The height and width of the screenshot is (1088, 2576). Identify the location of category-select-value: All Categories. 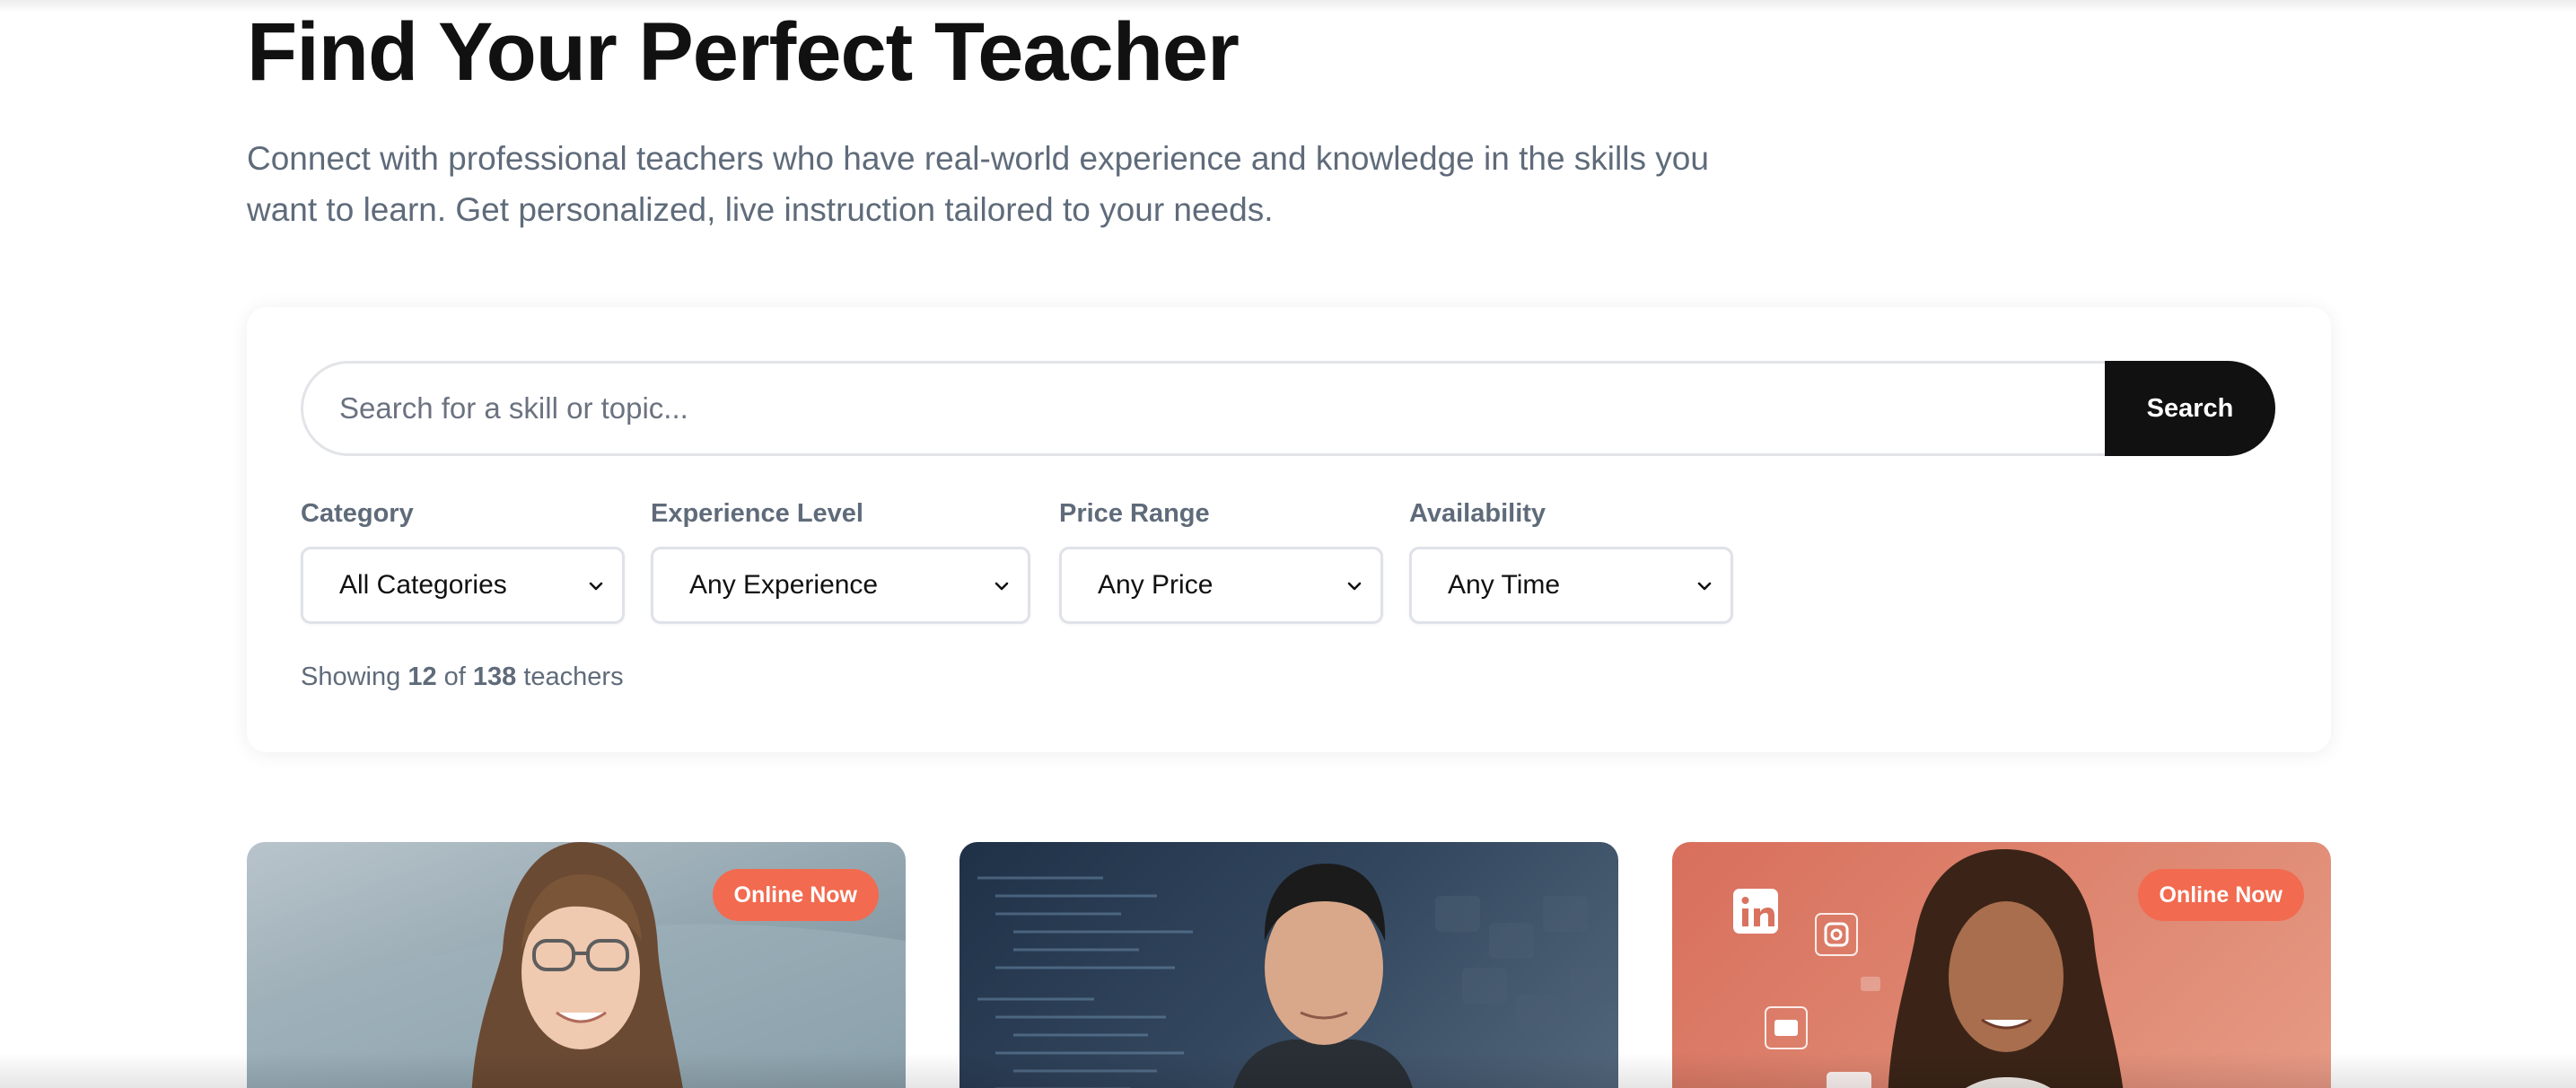
(423, 585).